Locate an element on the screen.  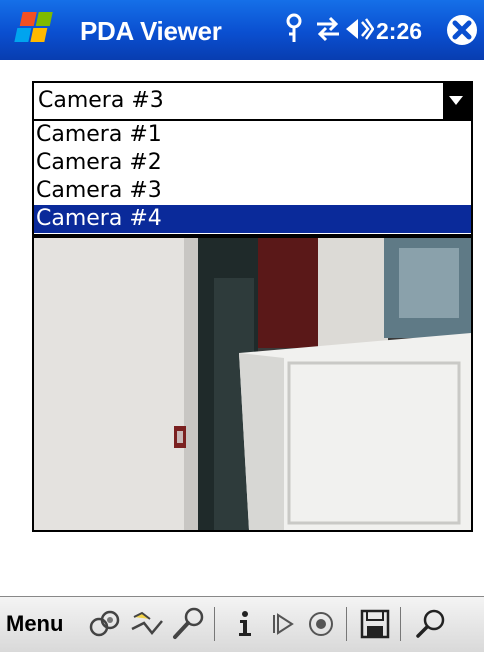
camera-option-3: Camera #3 is located at coordinates (252, 191).